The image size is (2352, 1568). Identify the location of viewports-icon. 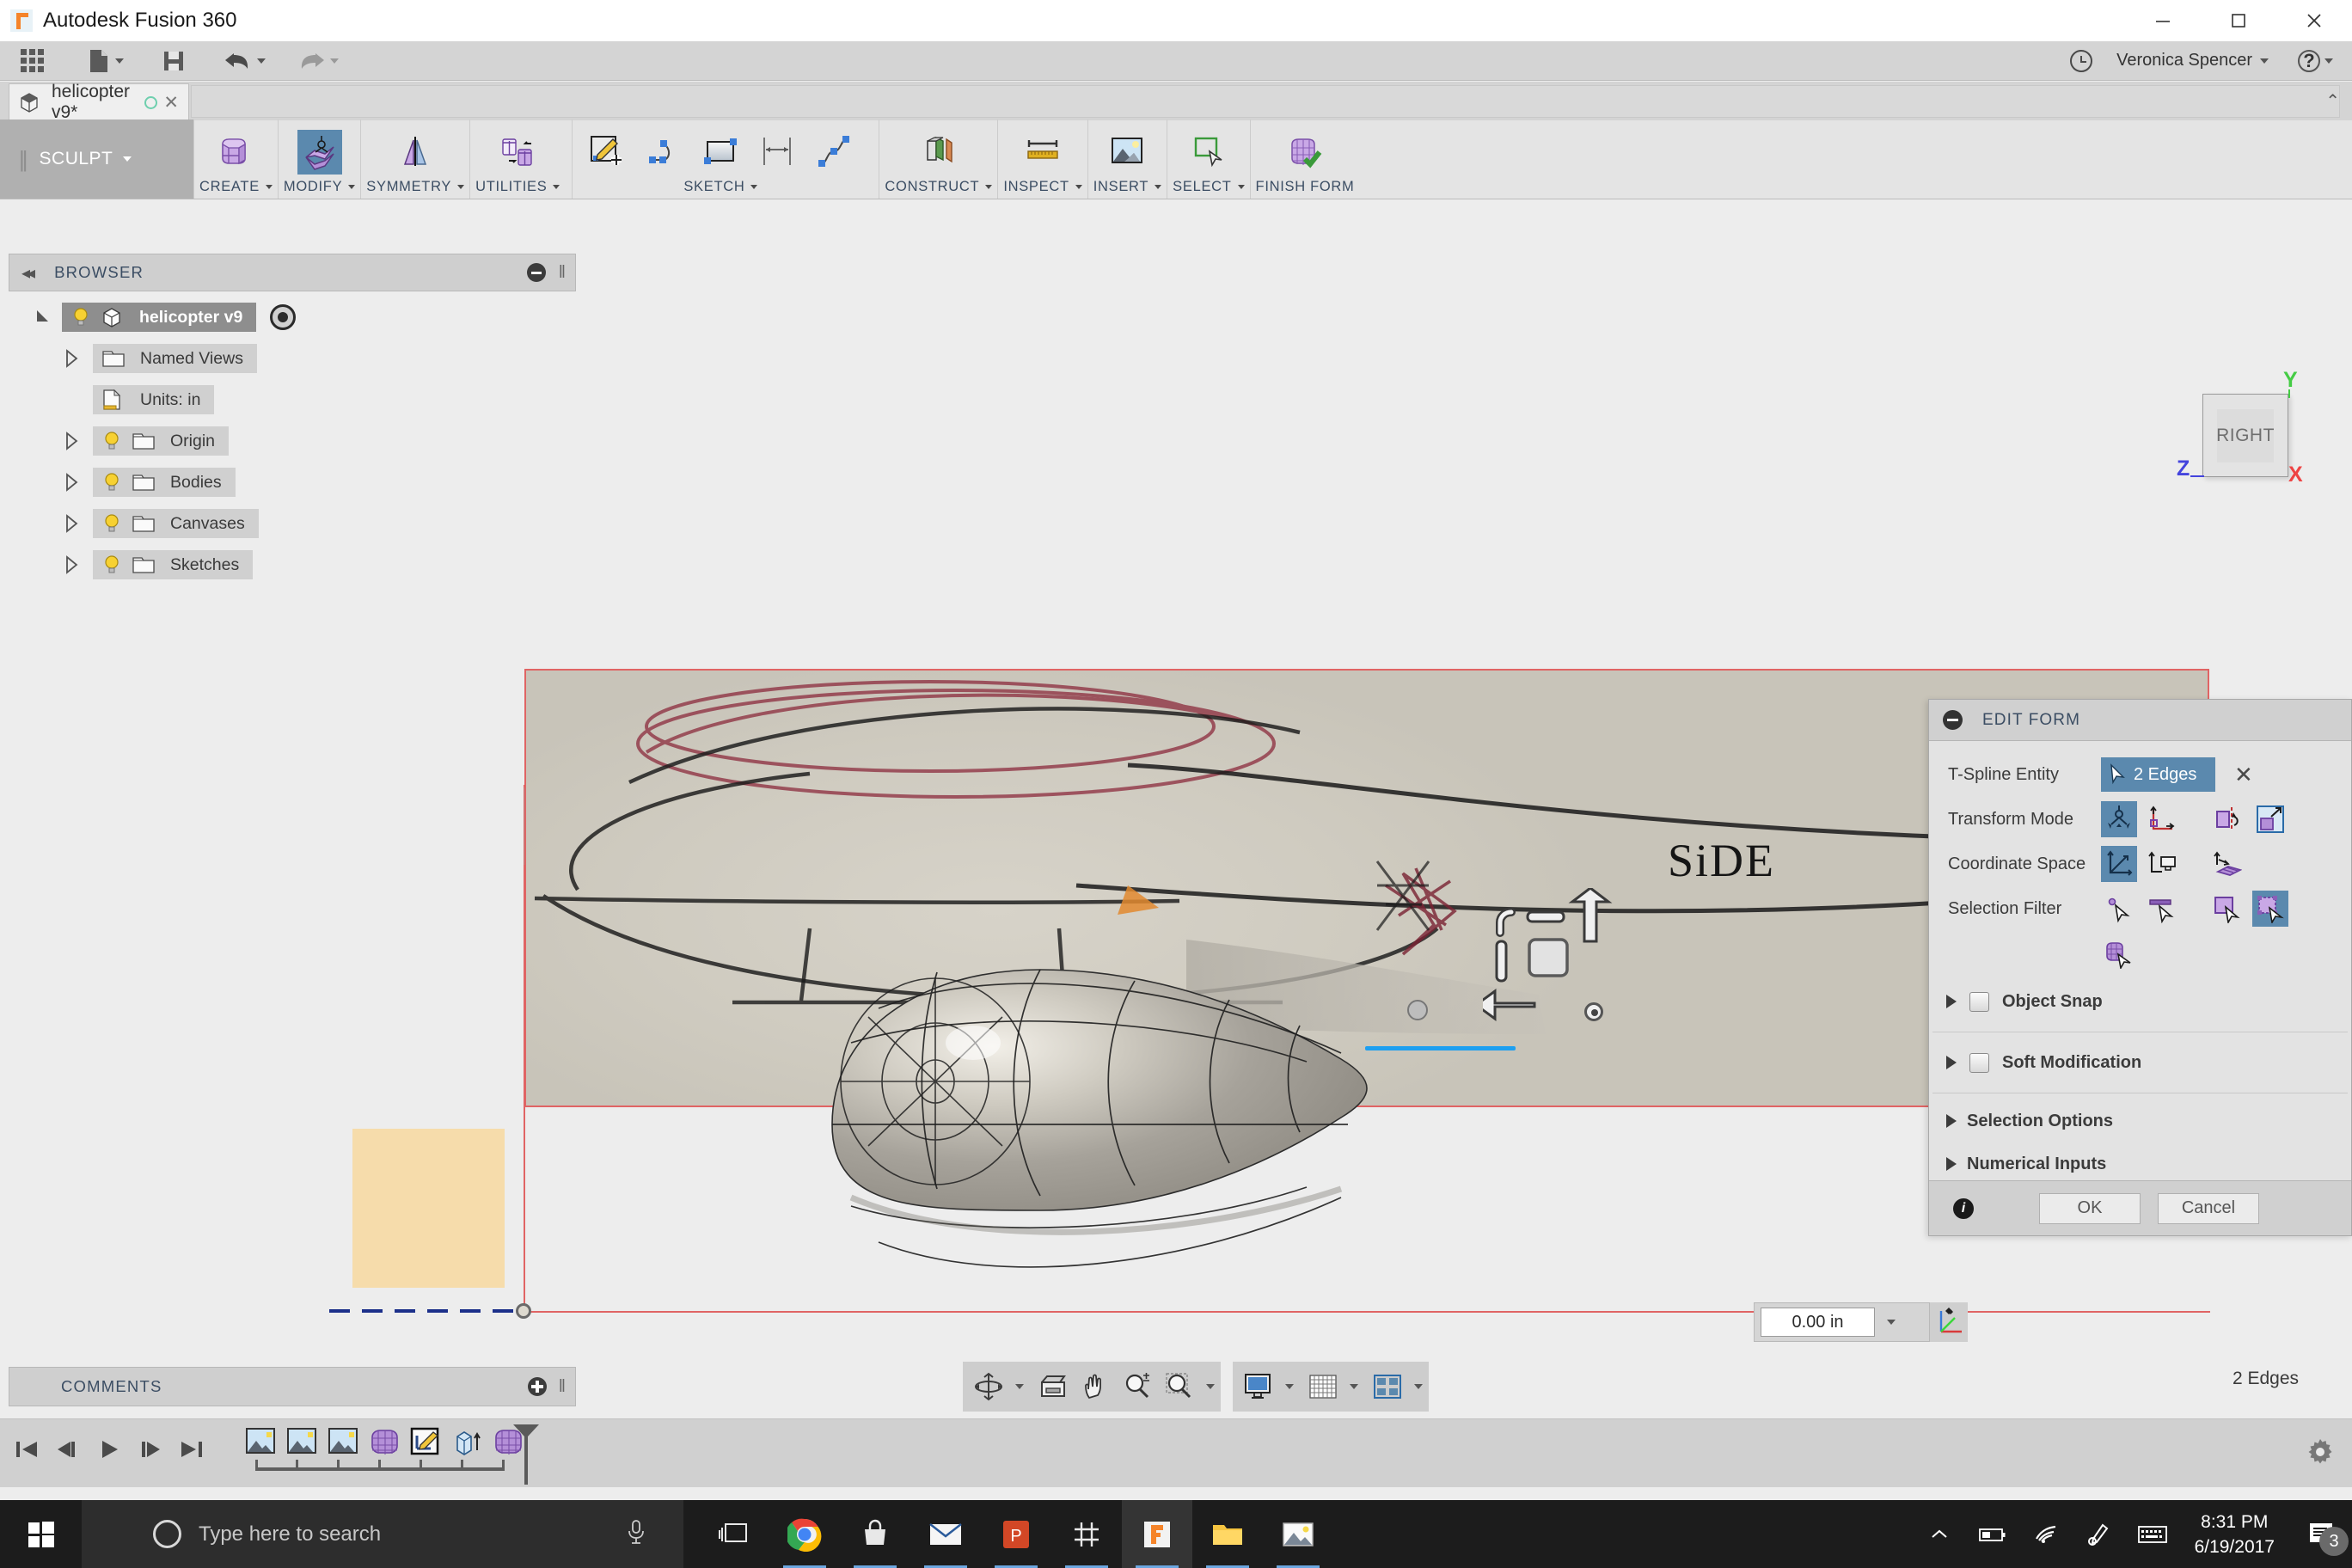
(1387, 1386).